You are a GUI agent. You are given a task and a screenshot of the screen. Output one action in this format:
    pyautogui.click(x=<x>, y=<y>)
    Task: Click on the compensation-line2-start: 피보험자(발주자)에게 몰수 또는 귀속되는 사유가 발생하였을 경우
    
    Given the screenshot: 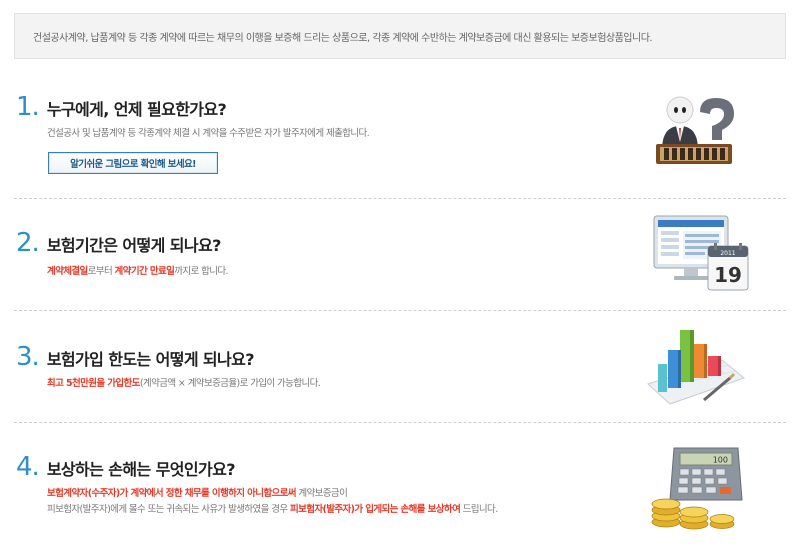 What is the action you would take?
    pyautogui.click(x=168, y=509)
    